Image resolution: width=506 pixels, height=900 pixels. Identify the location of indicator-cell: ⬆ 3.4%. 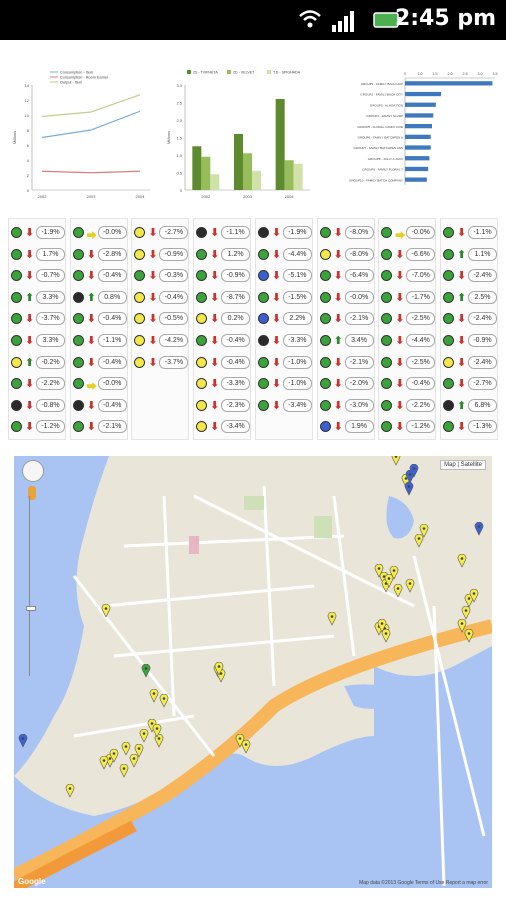
(346, 341).